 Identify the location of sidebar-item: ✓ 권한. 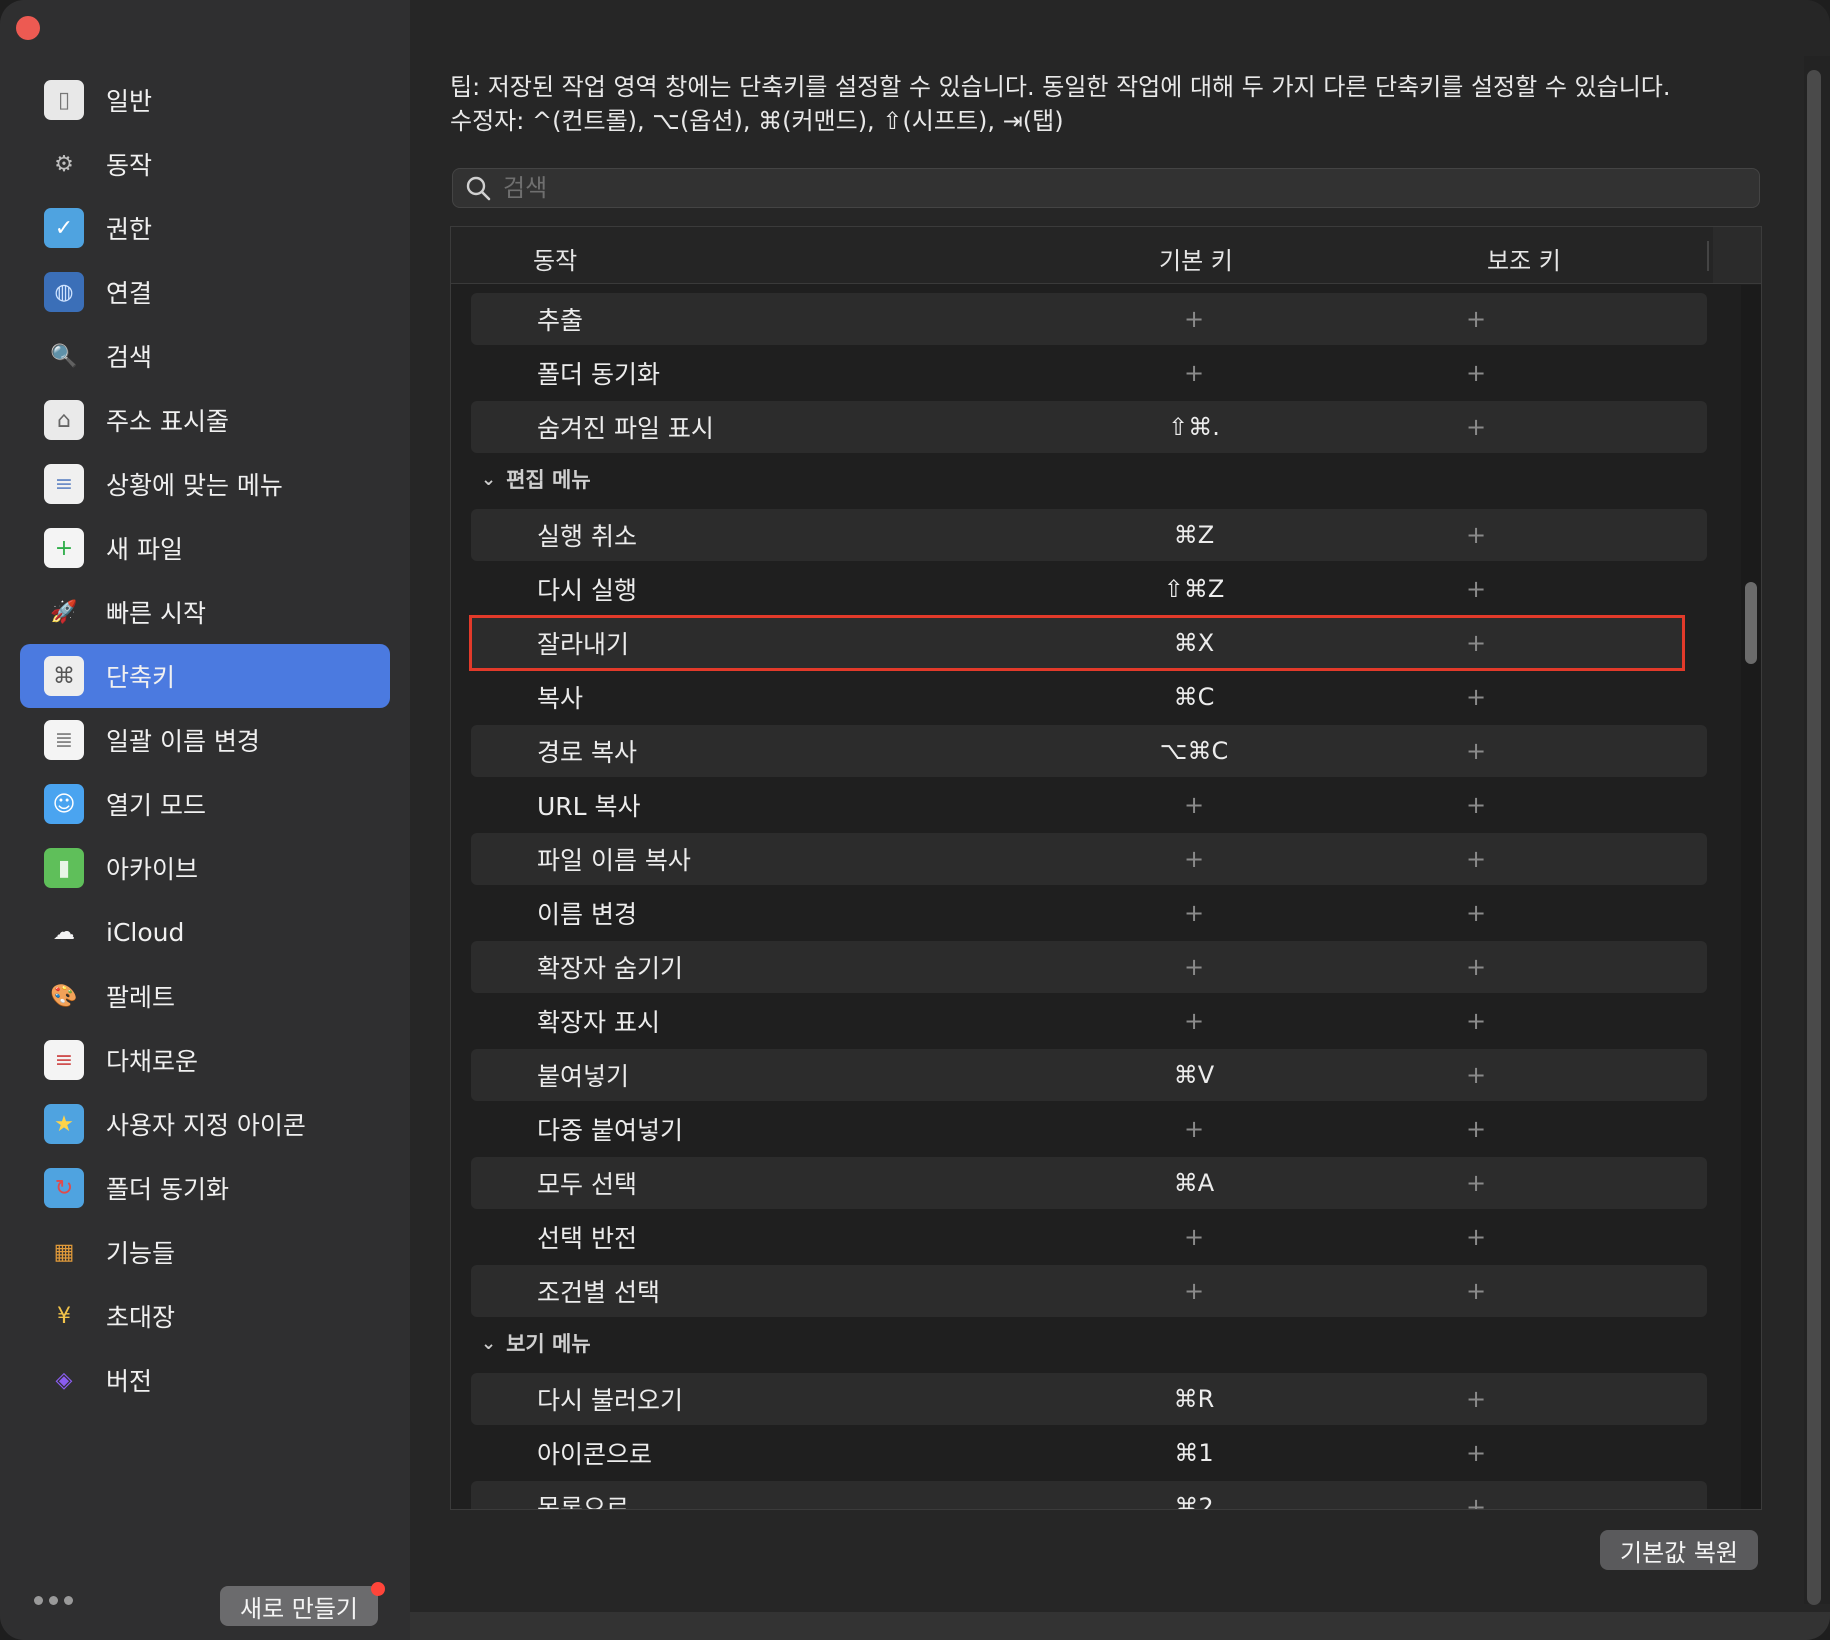
(205, 228).